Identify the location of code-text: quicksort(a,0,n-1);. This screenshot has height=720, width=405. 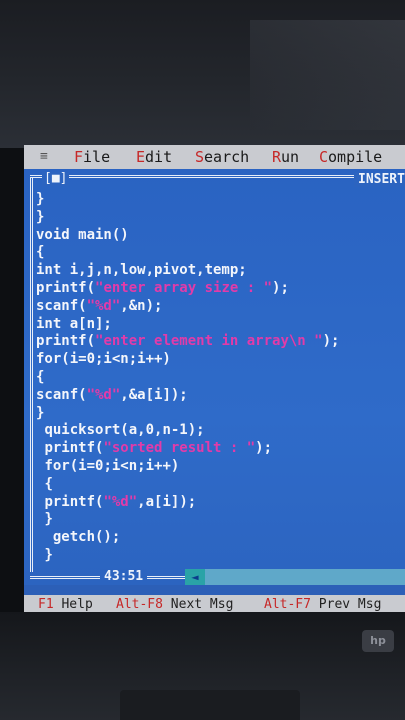
(124, 430).